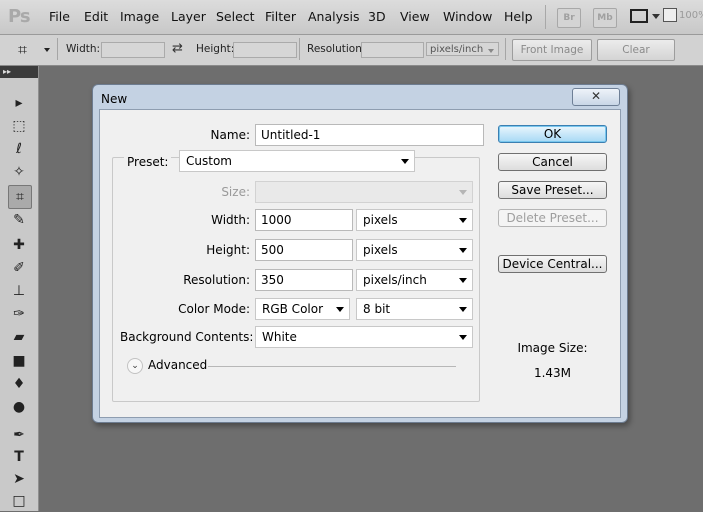 Image resolution: width=703 pixels, height=512 pixels. Describe the element at coordinates (96, 16) in the screenshot. I see `menu-edit: Edit` at that location.